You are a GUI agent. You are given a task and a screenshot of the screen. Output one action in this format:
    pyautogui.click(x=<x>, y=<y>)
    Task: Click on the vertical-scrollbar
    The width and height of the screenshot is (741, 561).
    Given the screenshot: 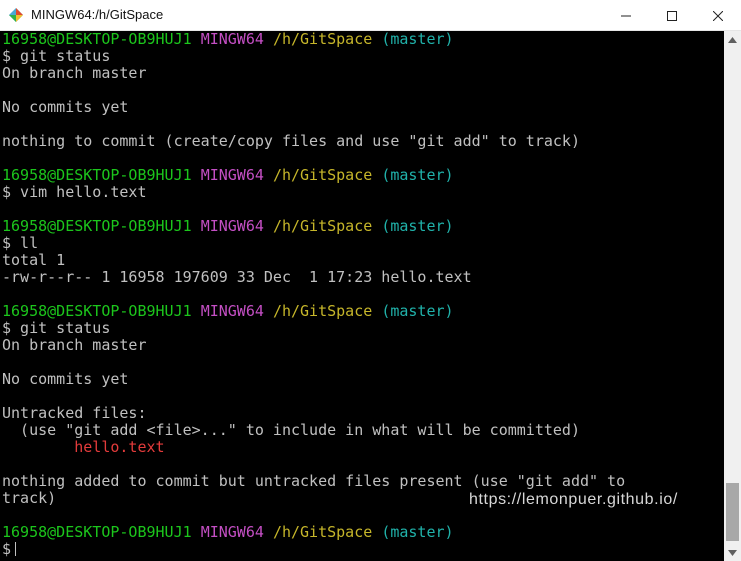 What is the action you would take?
    pyautogui.click(x=732, y=296)
    